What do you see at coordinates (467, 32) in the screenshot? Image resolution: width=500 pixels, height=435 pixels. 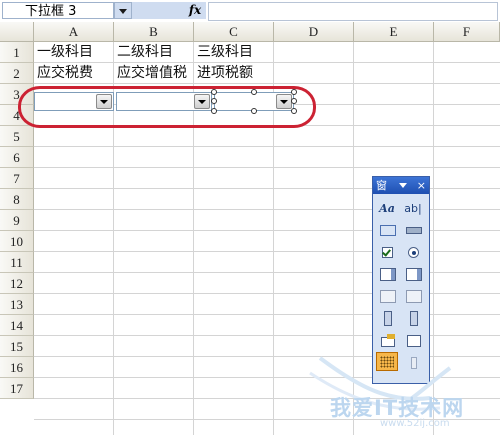 I see `column-header-f: F` at bounding box center [467, 32].